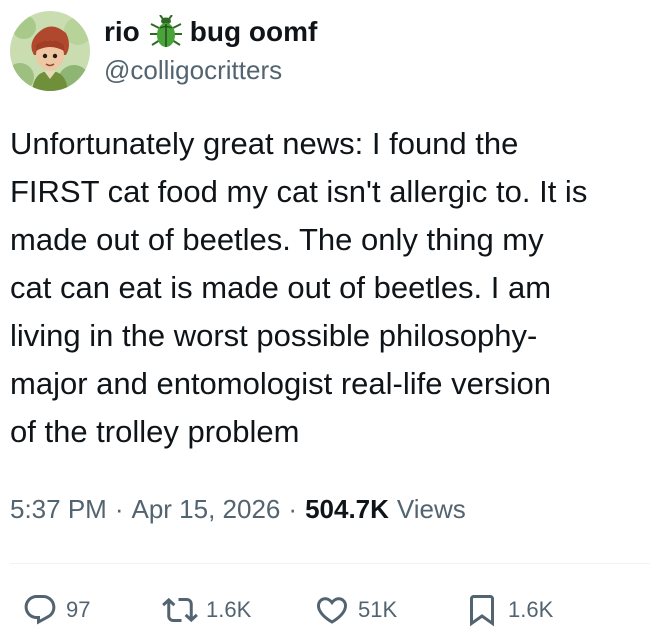 This screenshot has height=644, width=660. Describe the element at coordinates (40, 610) in the screenshot. I see `reply-icon` at that location.